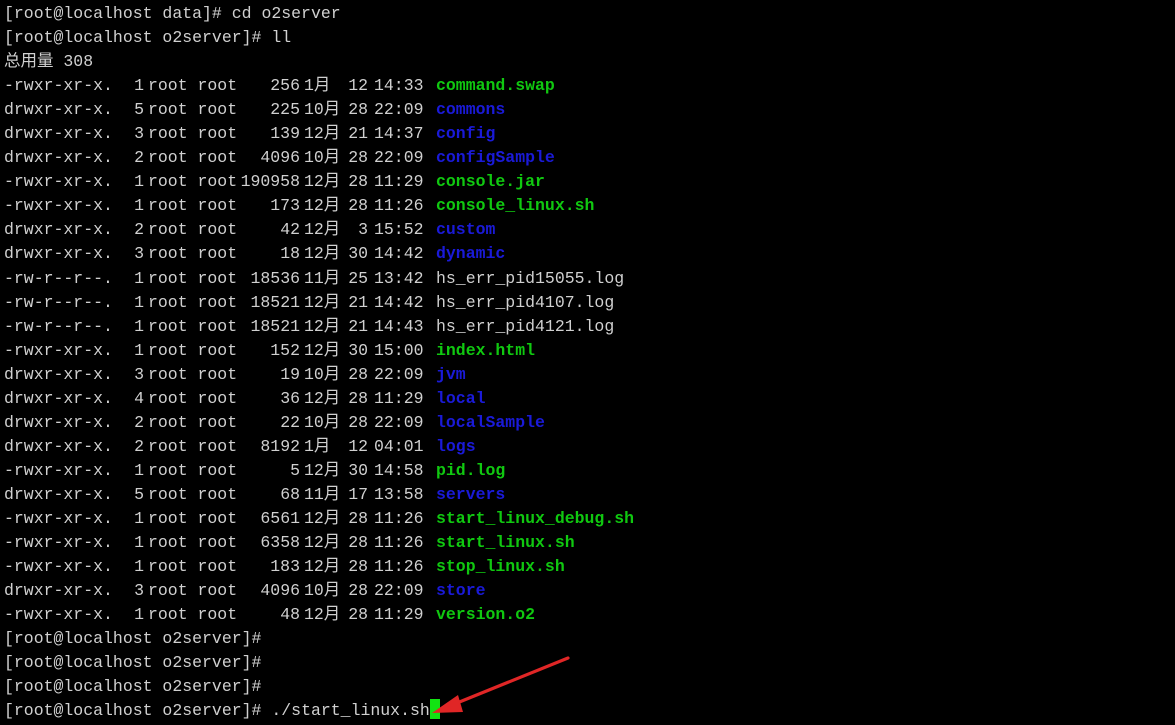  I want to click on file-name: stop_linux.sh, so click(497, 567).